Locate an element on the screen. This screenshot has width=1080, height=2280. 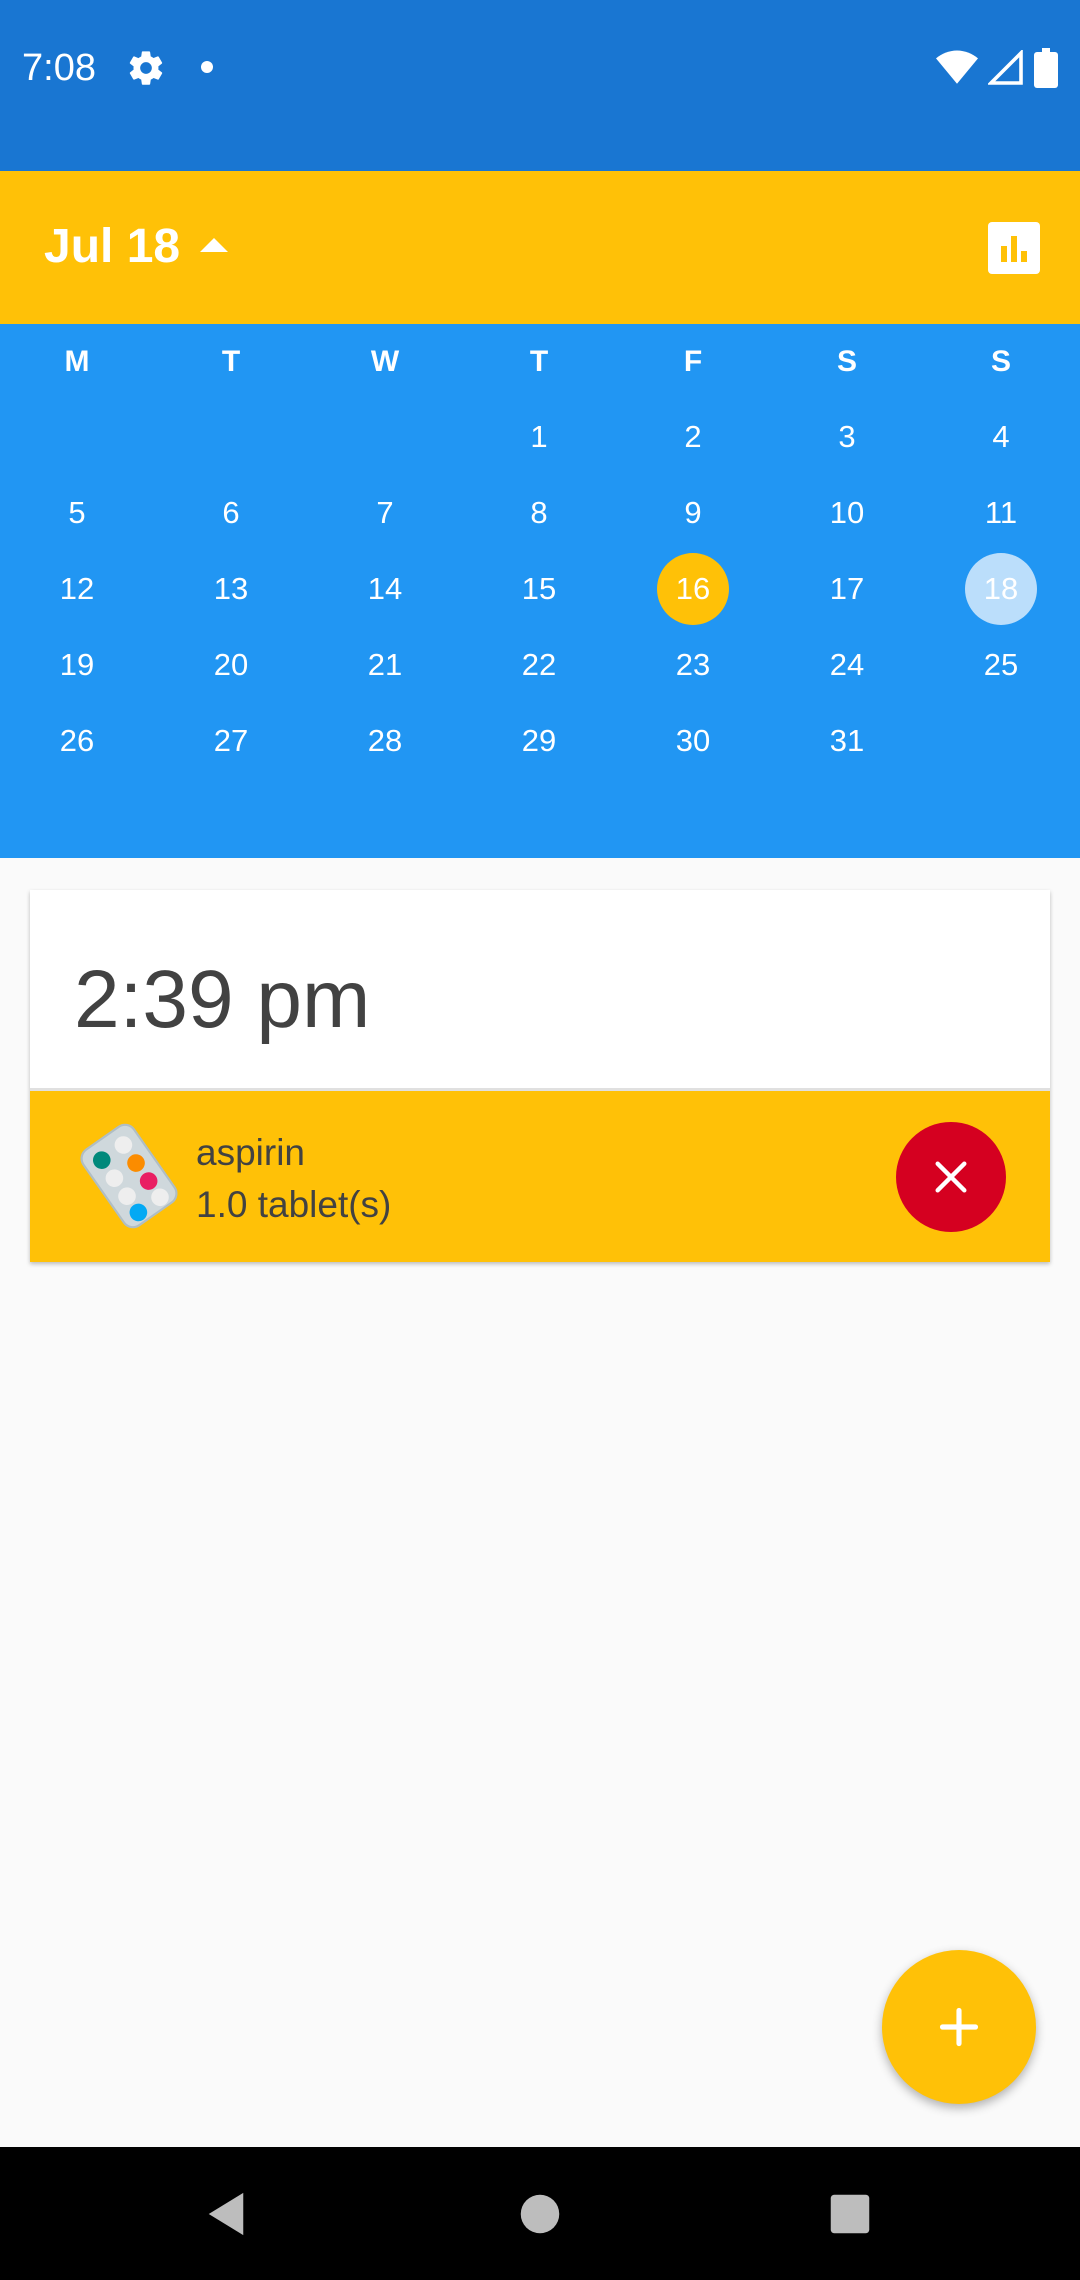
day-number: 21 is located at coordinates (385, 664).